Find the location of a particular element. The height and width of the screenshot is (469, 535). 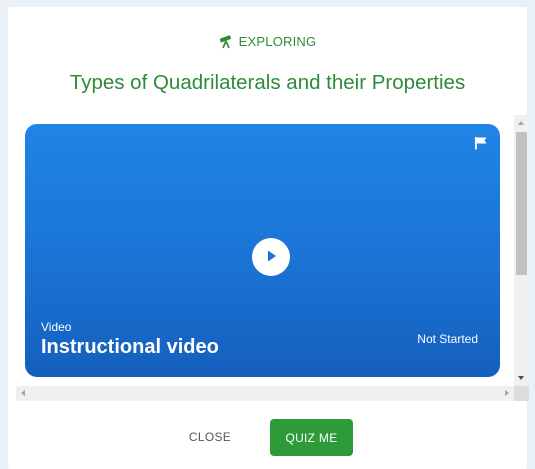

eyebrow: EXPLORING is located at coordinates (267, 41).